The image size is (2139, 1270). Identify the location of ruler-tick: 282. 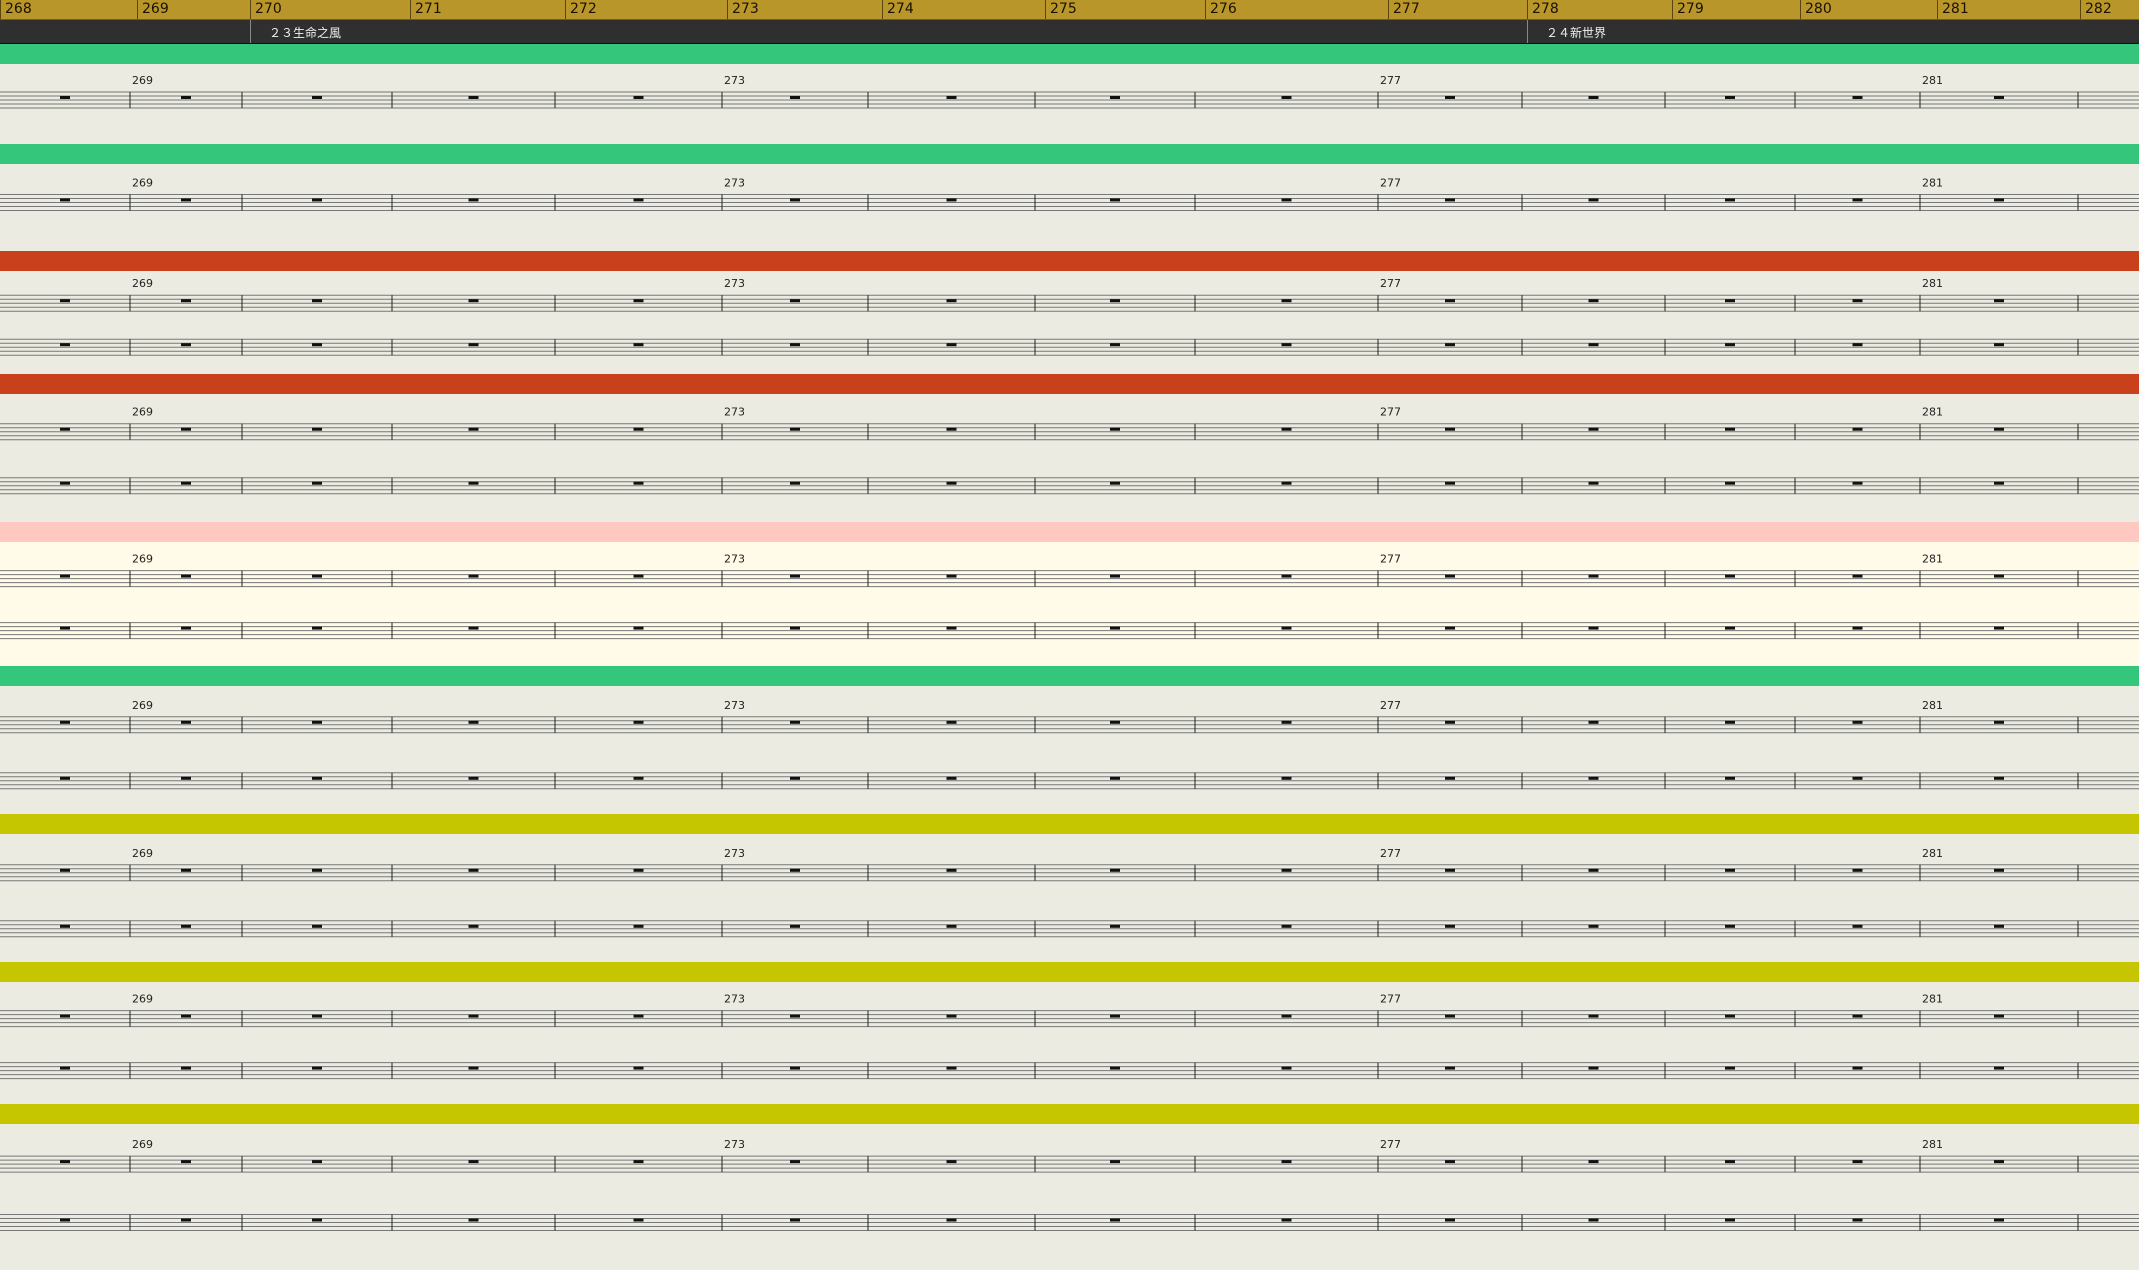
(2096, 9).